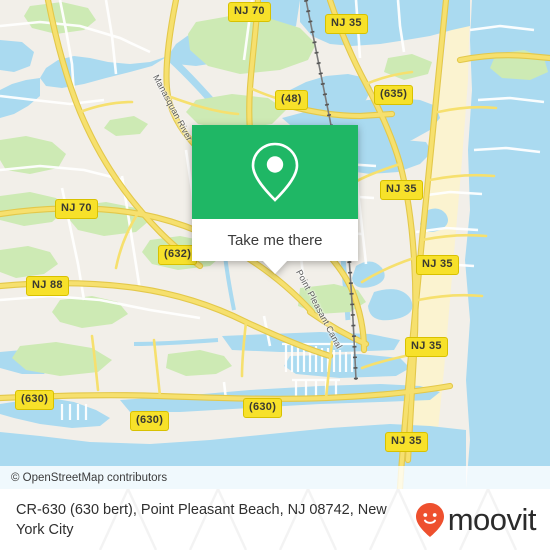 This screenshot has width=550, height=550. What do you see at coordinates (263, 408) in the screenshot?
I see `road-shield-cr-630-right: (630)` at bounding box center [263, 408].